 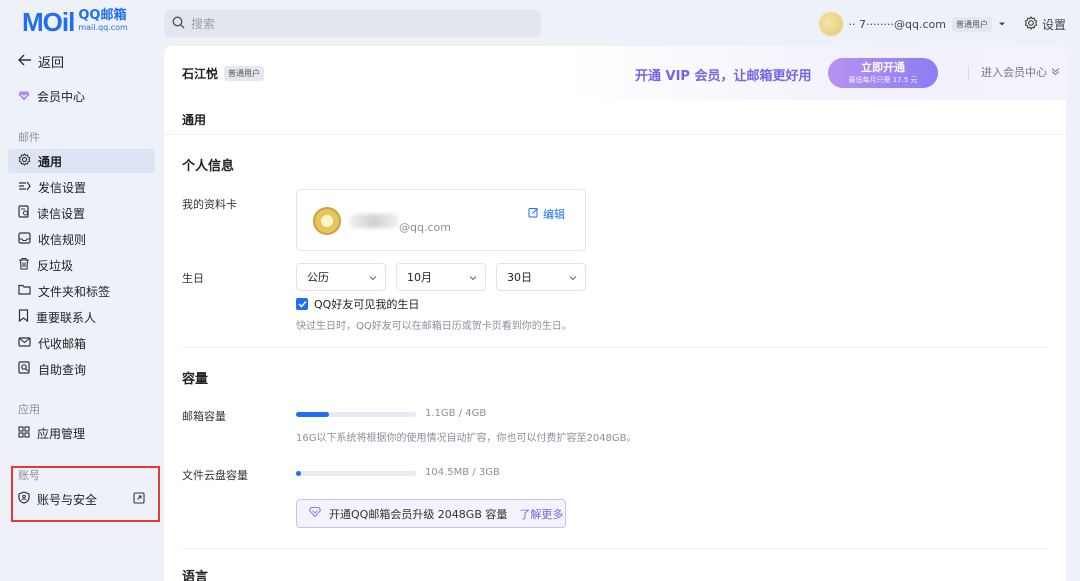 I want to click on cloud-capacity-text: 104.5MB / 3GB, so click(x=462, y=472).